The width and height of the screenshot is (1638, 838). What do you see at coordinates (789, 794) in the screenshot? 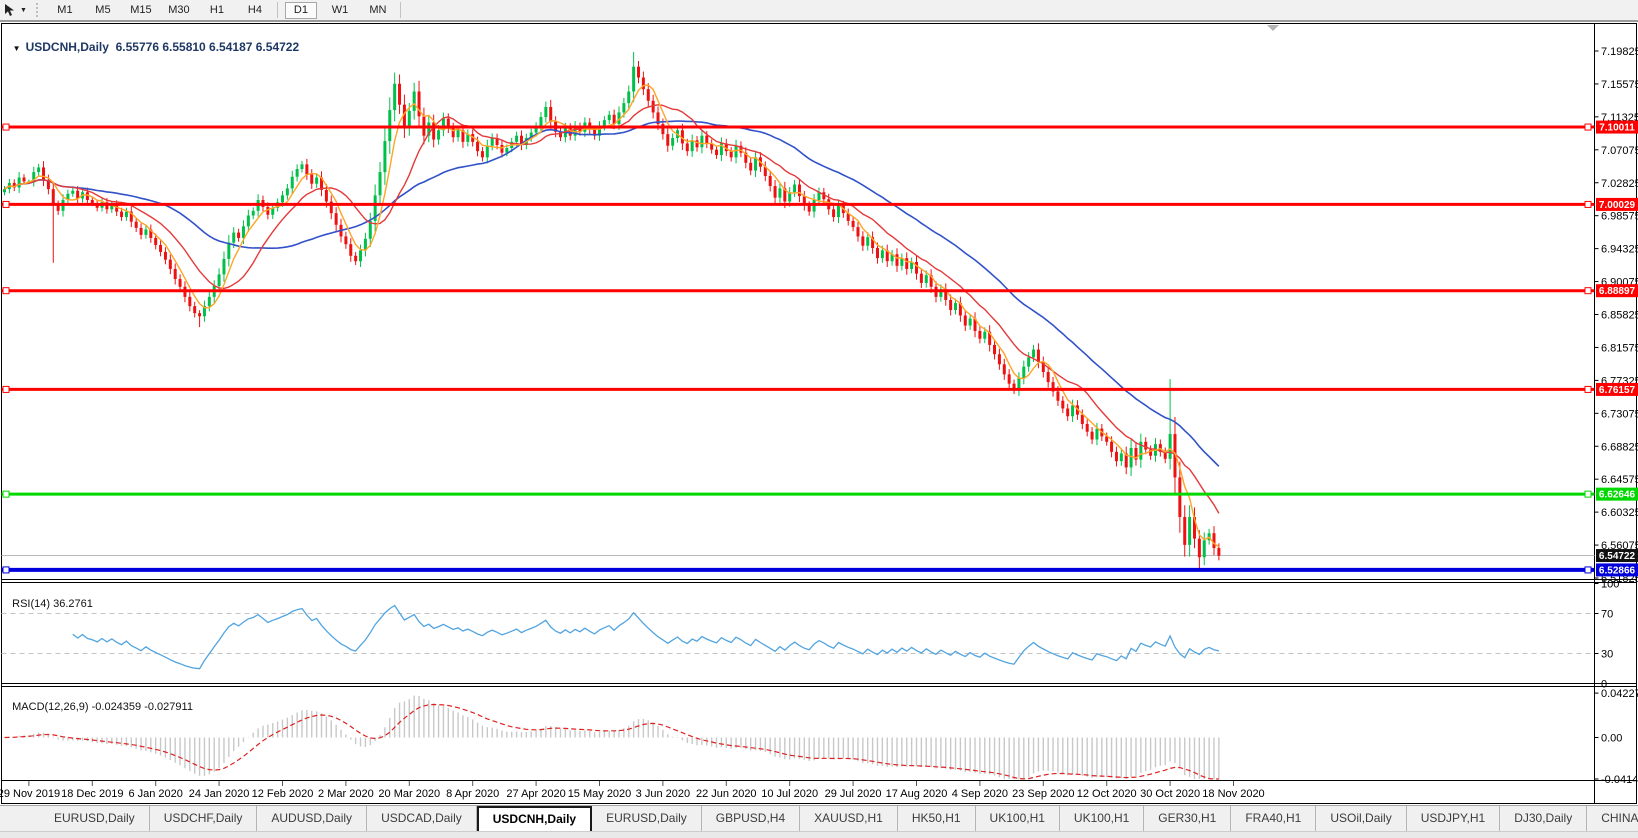
I see `date-label: 10 Jul 2020` at bounding box center [789, 794].